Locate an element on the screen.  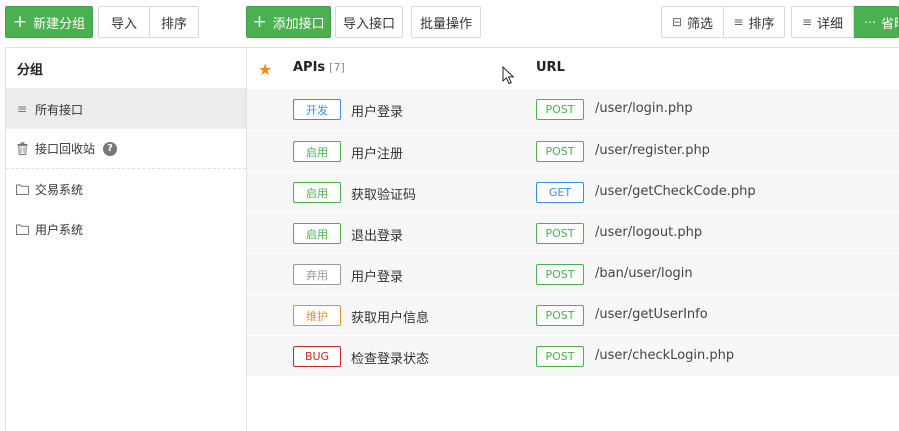
new-group-button: + 新建分组 is located at coordinates (49, 22).